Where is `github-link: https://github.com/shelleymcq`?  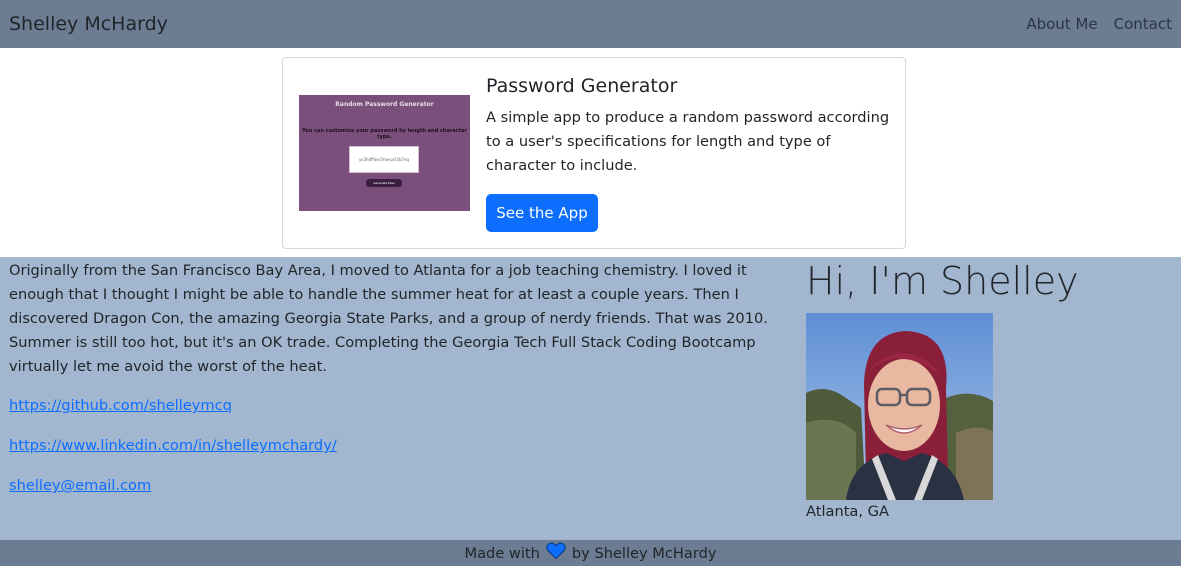 github-link: https://github.com/shelleymcq is located at coordinates (173, 406).